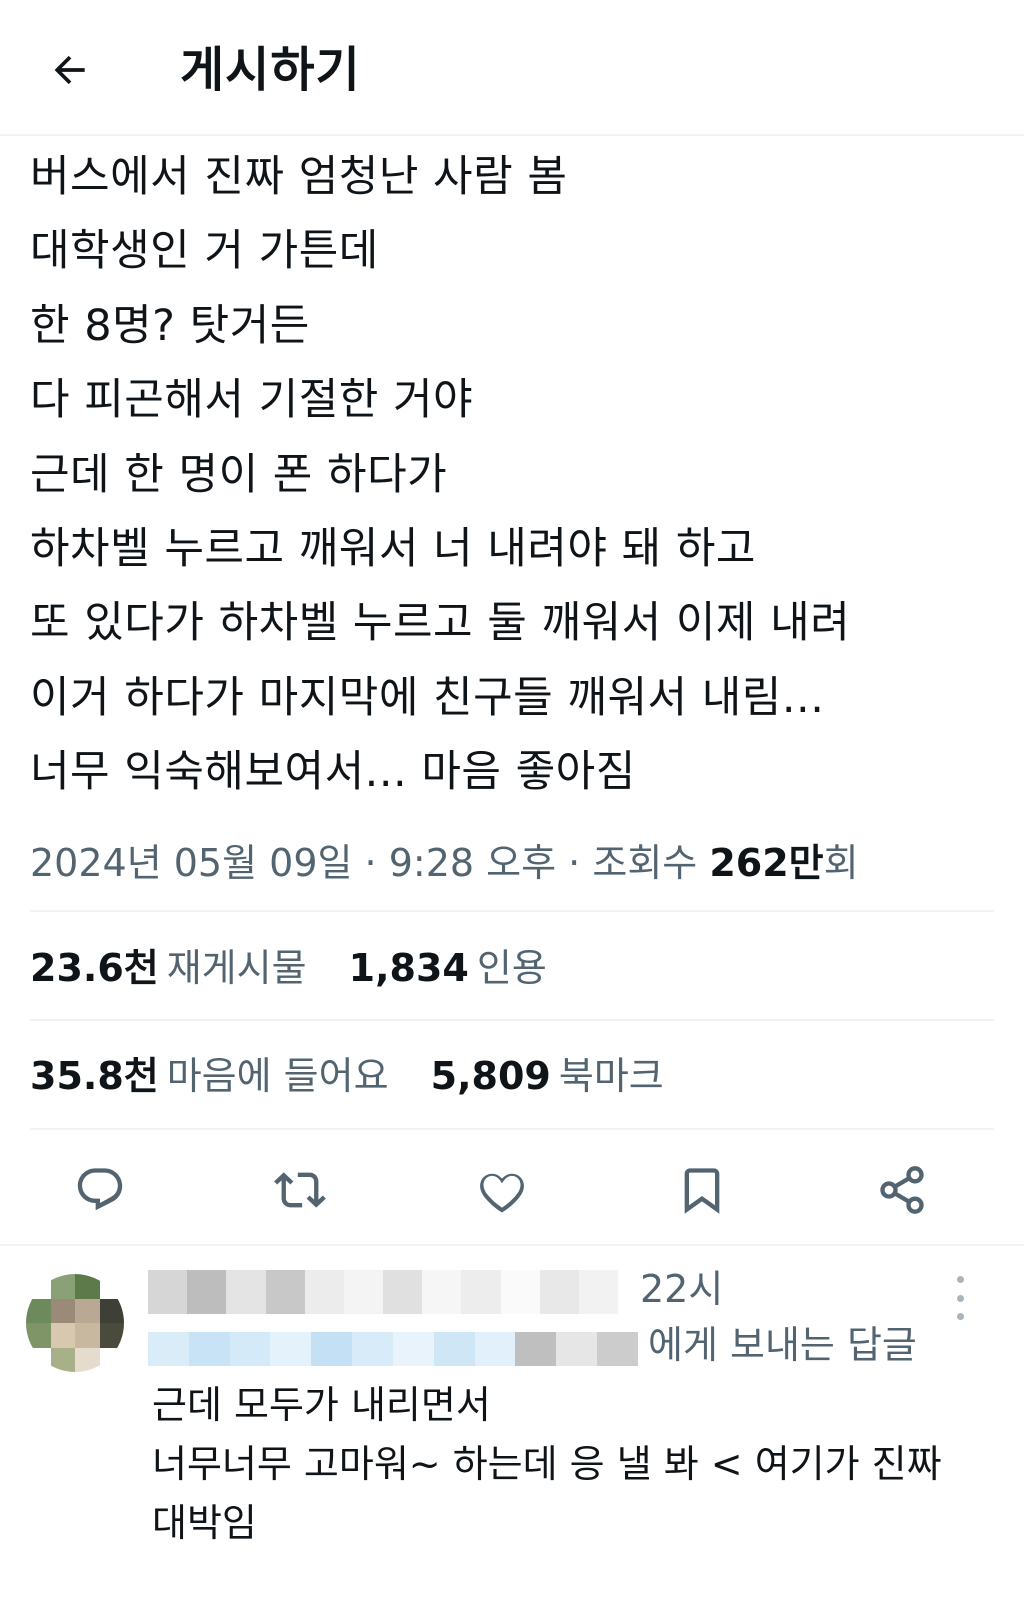 The height and width of the screenshot is (1600, 1024). I want to click on actions-divider, so click(512, 1245).